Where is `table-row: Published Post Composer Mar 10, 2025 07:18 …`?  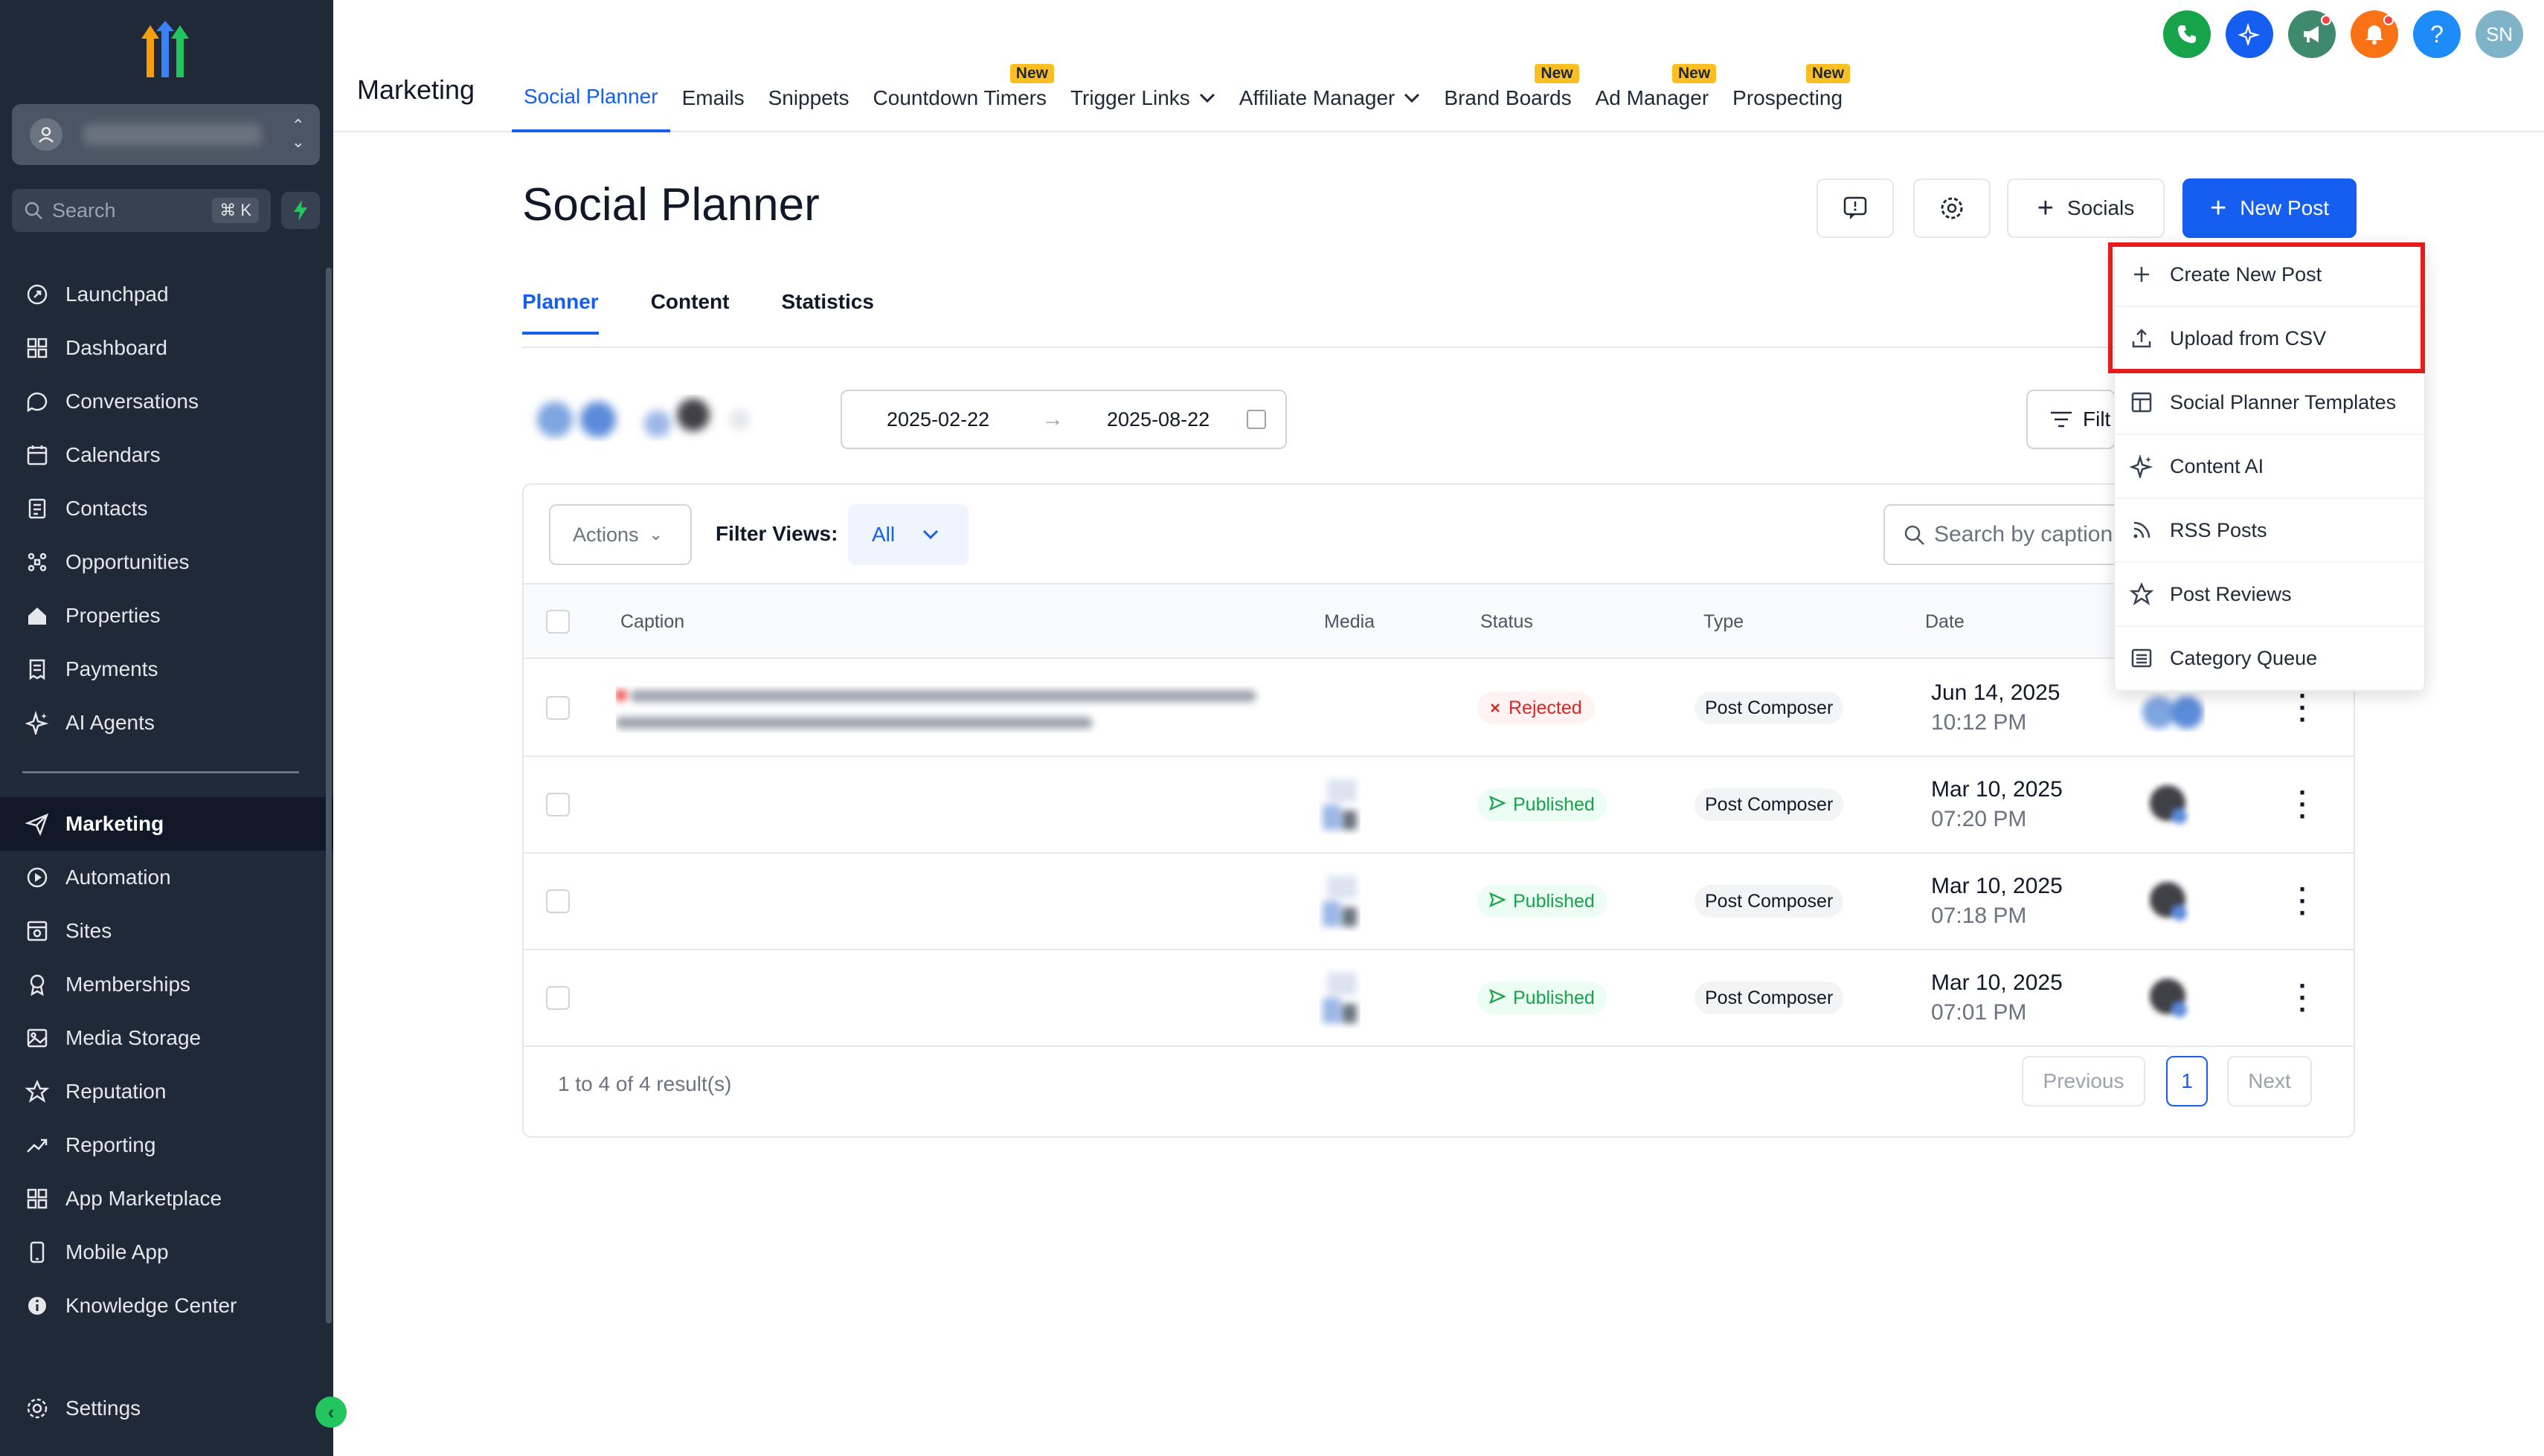
table-row: Published Post Composer Mar 10, 2025 07:18 … is located at coordinates (1439, 902).